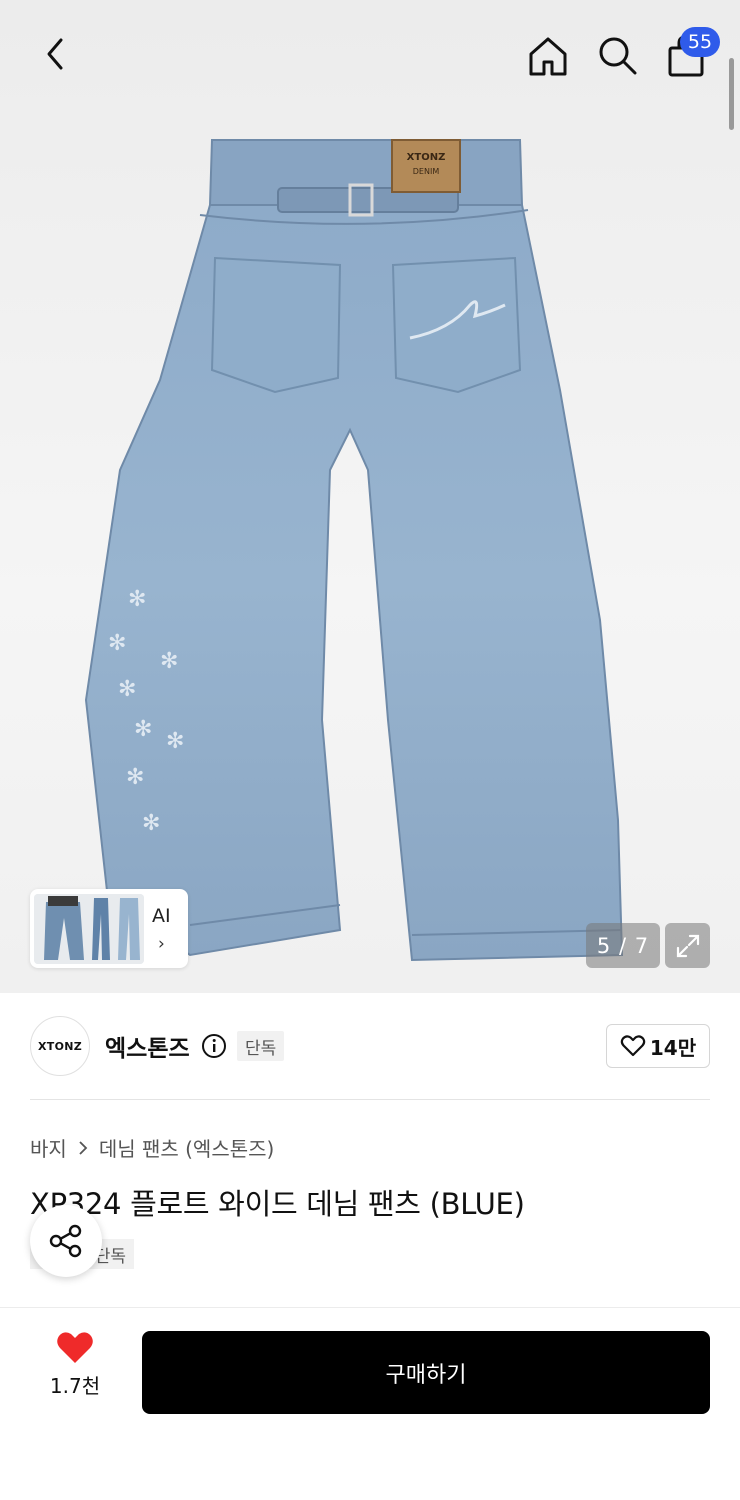 This screenshot has width=740, height=1500. I want to click on scrollbar, so click(731, 94).